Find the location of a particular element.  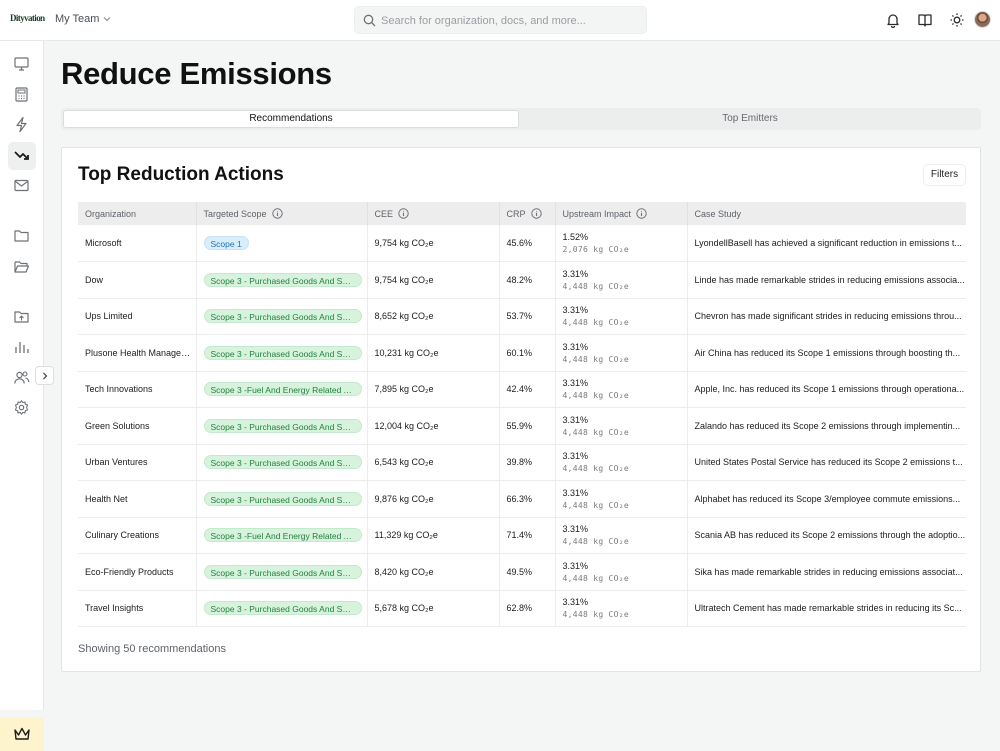

top-bar: Dityvation › My Team is located at coordinates (500, 20).